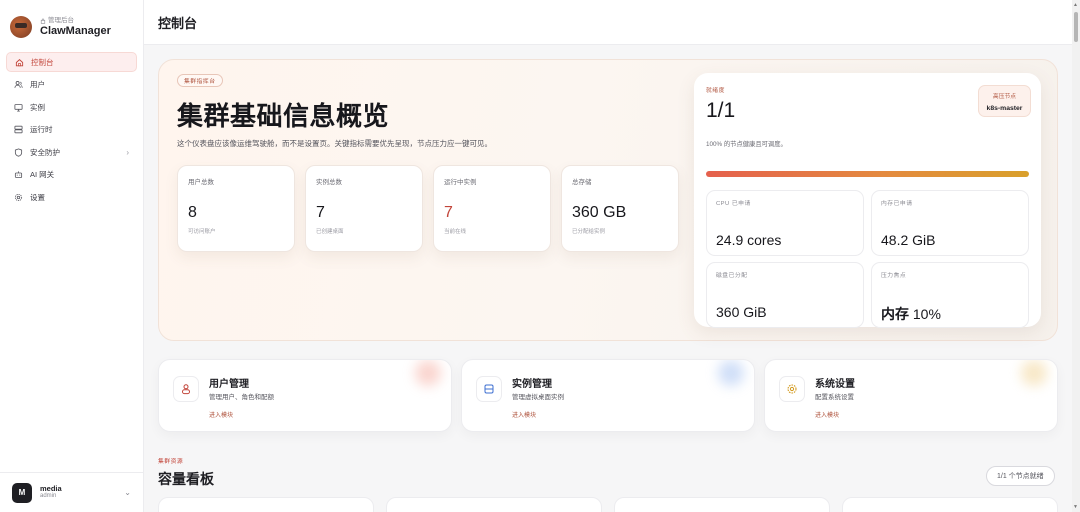 Image resolution: width=1080 pixels, height=512 pixels. Describe the element at coordinates (75, 30) in the screenshot. I see `brand-title: ClawManager` at that location.